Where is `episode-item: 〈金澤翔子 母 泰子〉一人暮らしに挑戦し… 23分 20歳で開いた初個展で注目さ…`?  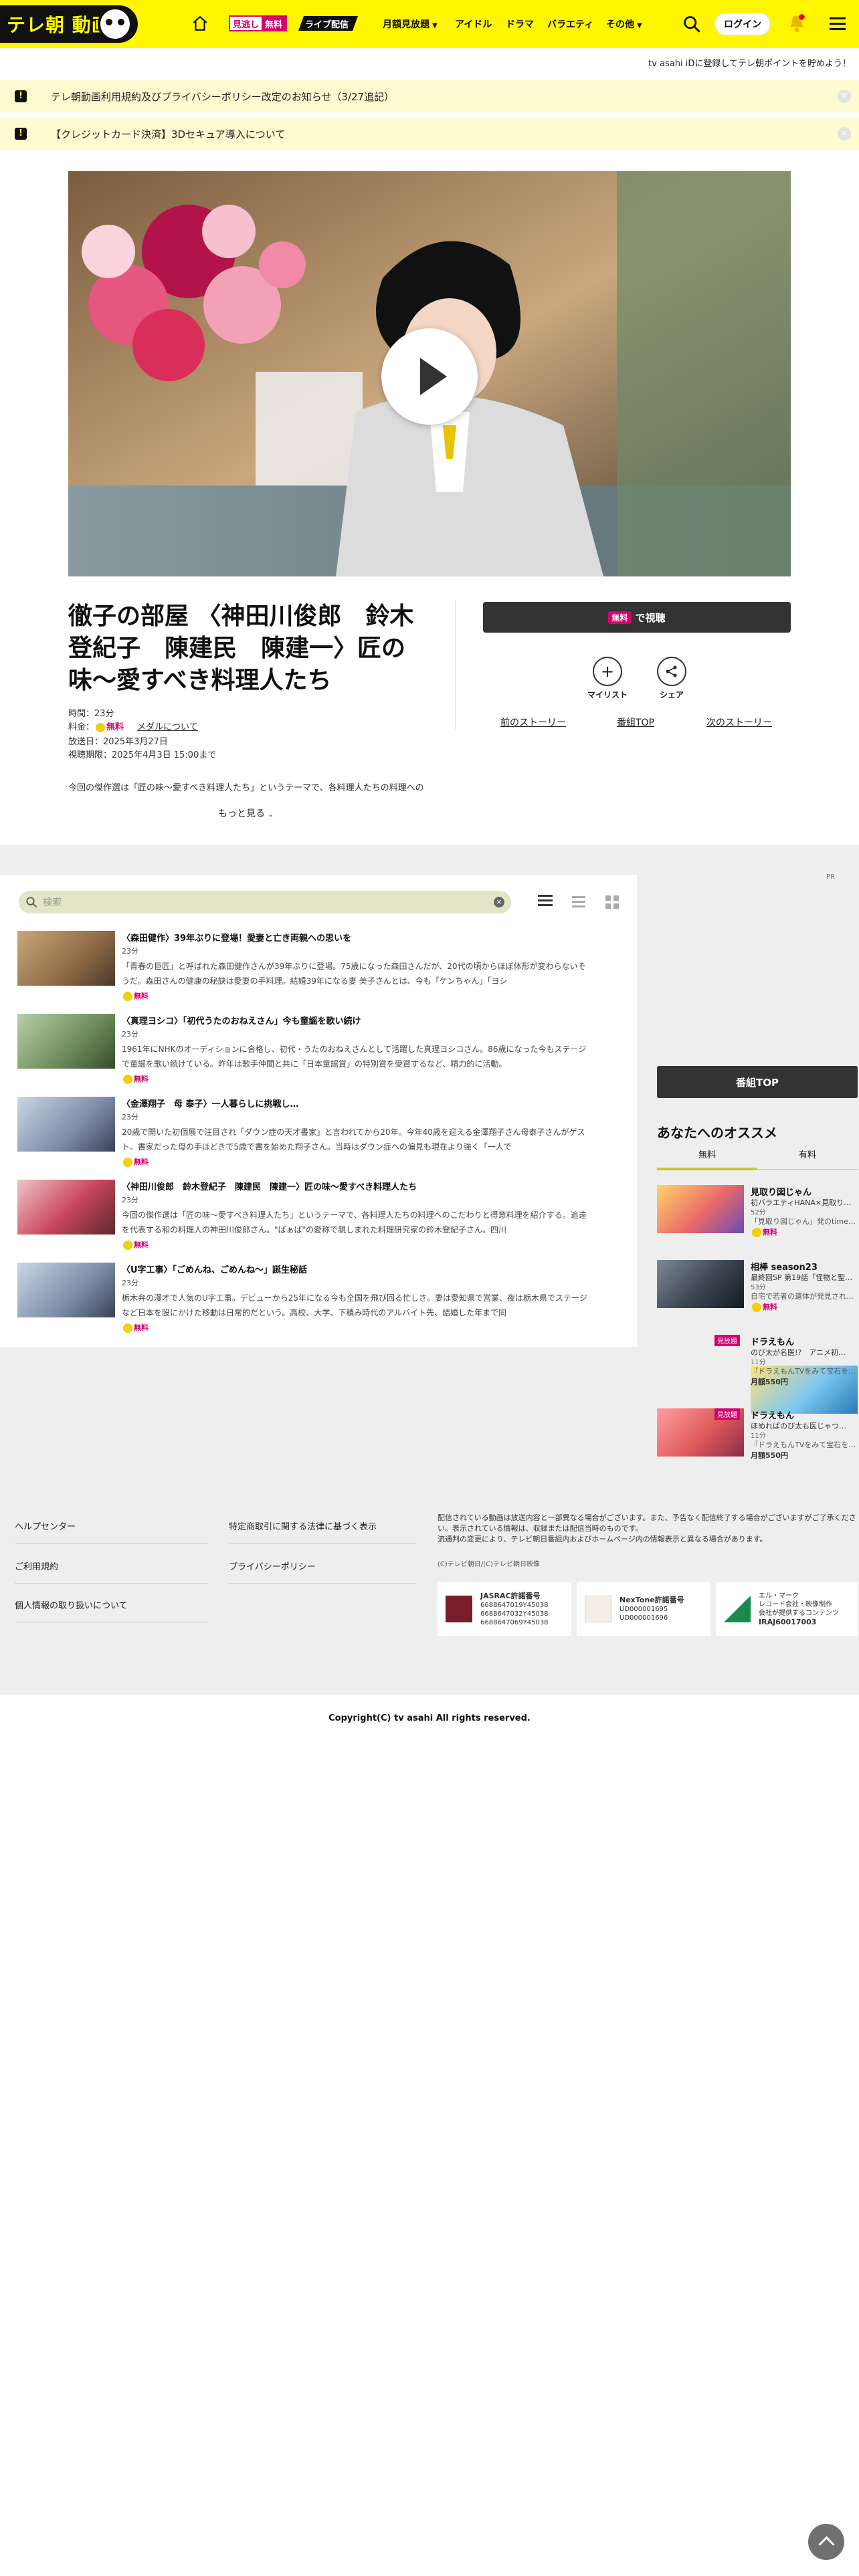 episode-item: 〈金澤翔子 母 泰子〉一人暮らしに挑戦し… 23分 20歳で開いた初個展で注目さ… is located at coordinates (318, 1137).